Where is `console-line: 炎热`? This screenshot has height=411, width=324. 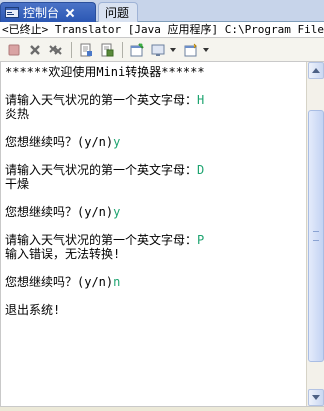 console-line: 炎热 is located at coordinates (17, 114).